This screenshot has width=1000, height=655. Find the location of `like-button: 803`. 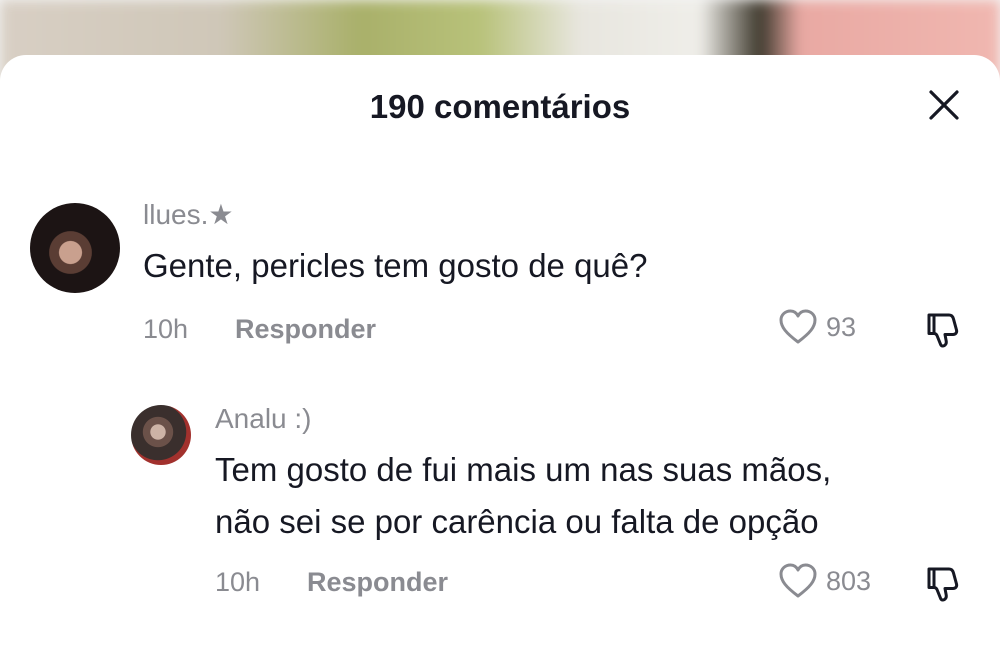

like-button: 803 is located at coordinates (824, 581).